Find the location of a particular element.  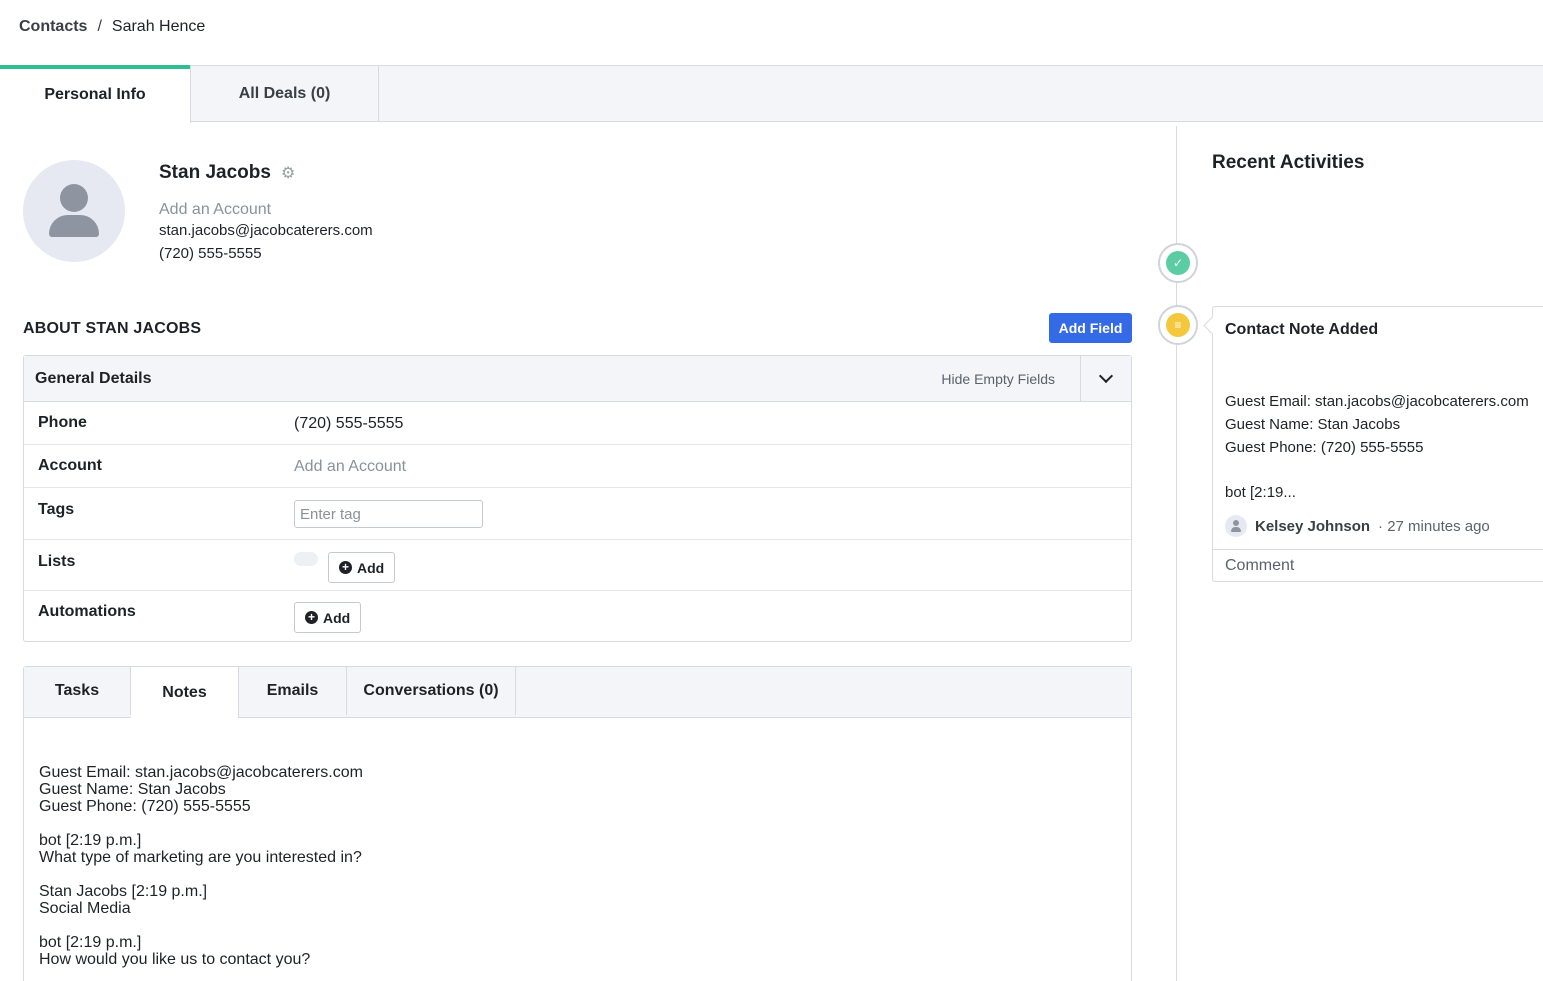

avatar-body-shape is located at coordinates (74, 226).